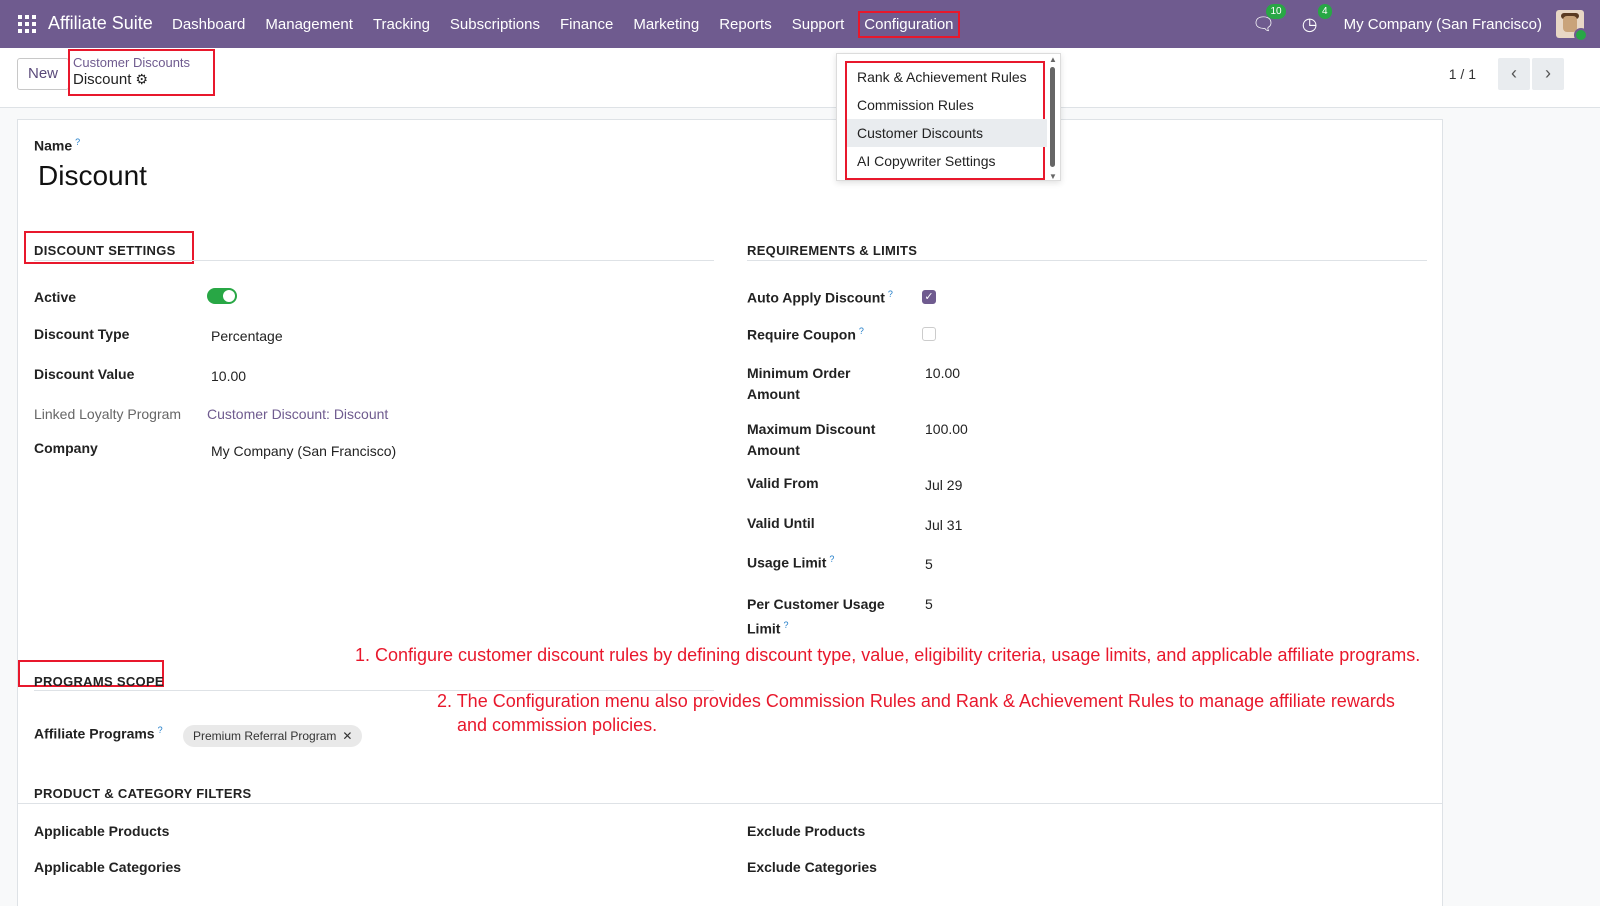 The image size is (1600, 906). Describe the element at coordinates (105, 250) in the screenshot. I see `section-discount-settings: DISCOUNT SETTINGS` at that location.